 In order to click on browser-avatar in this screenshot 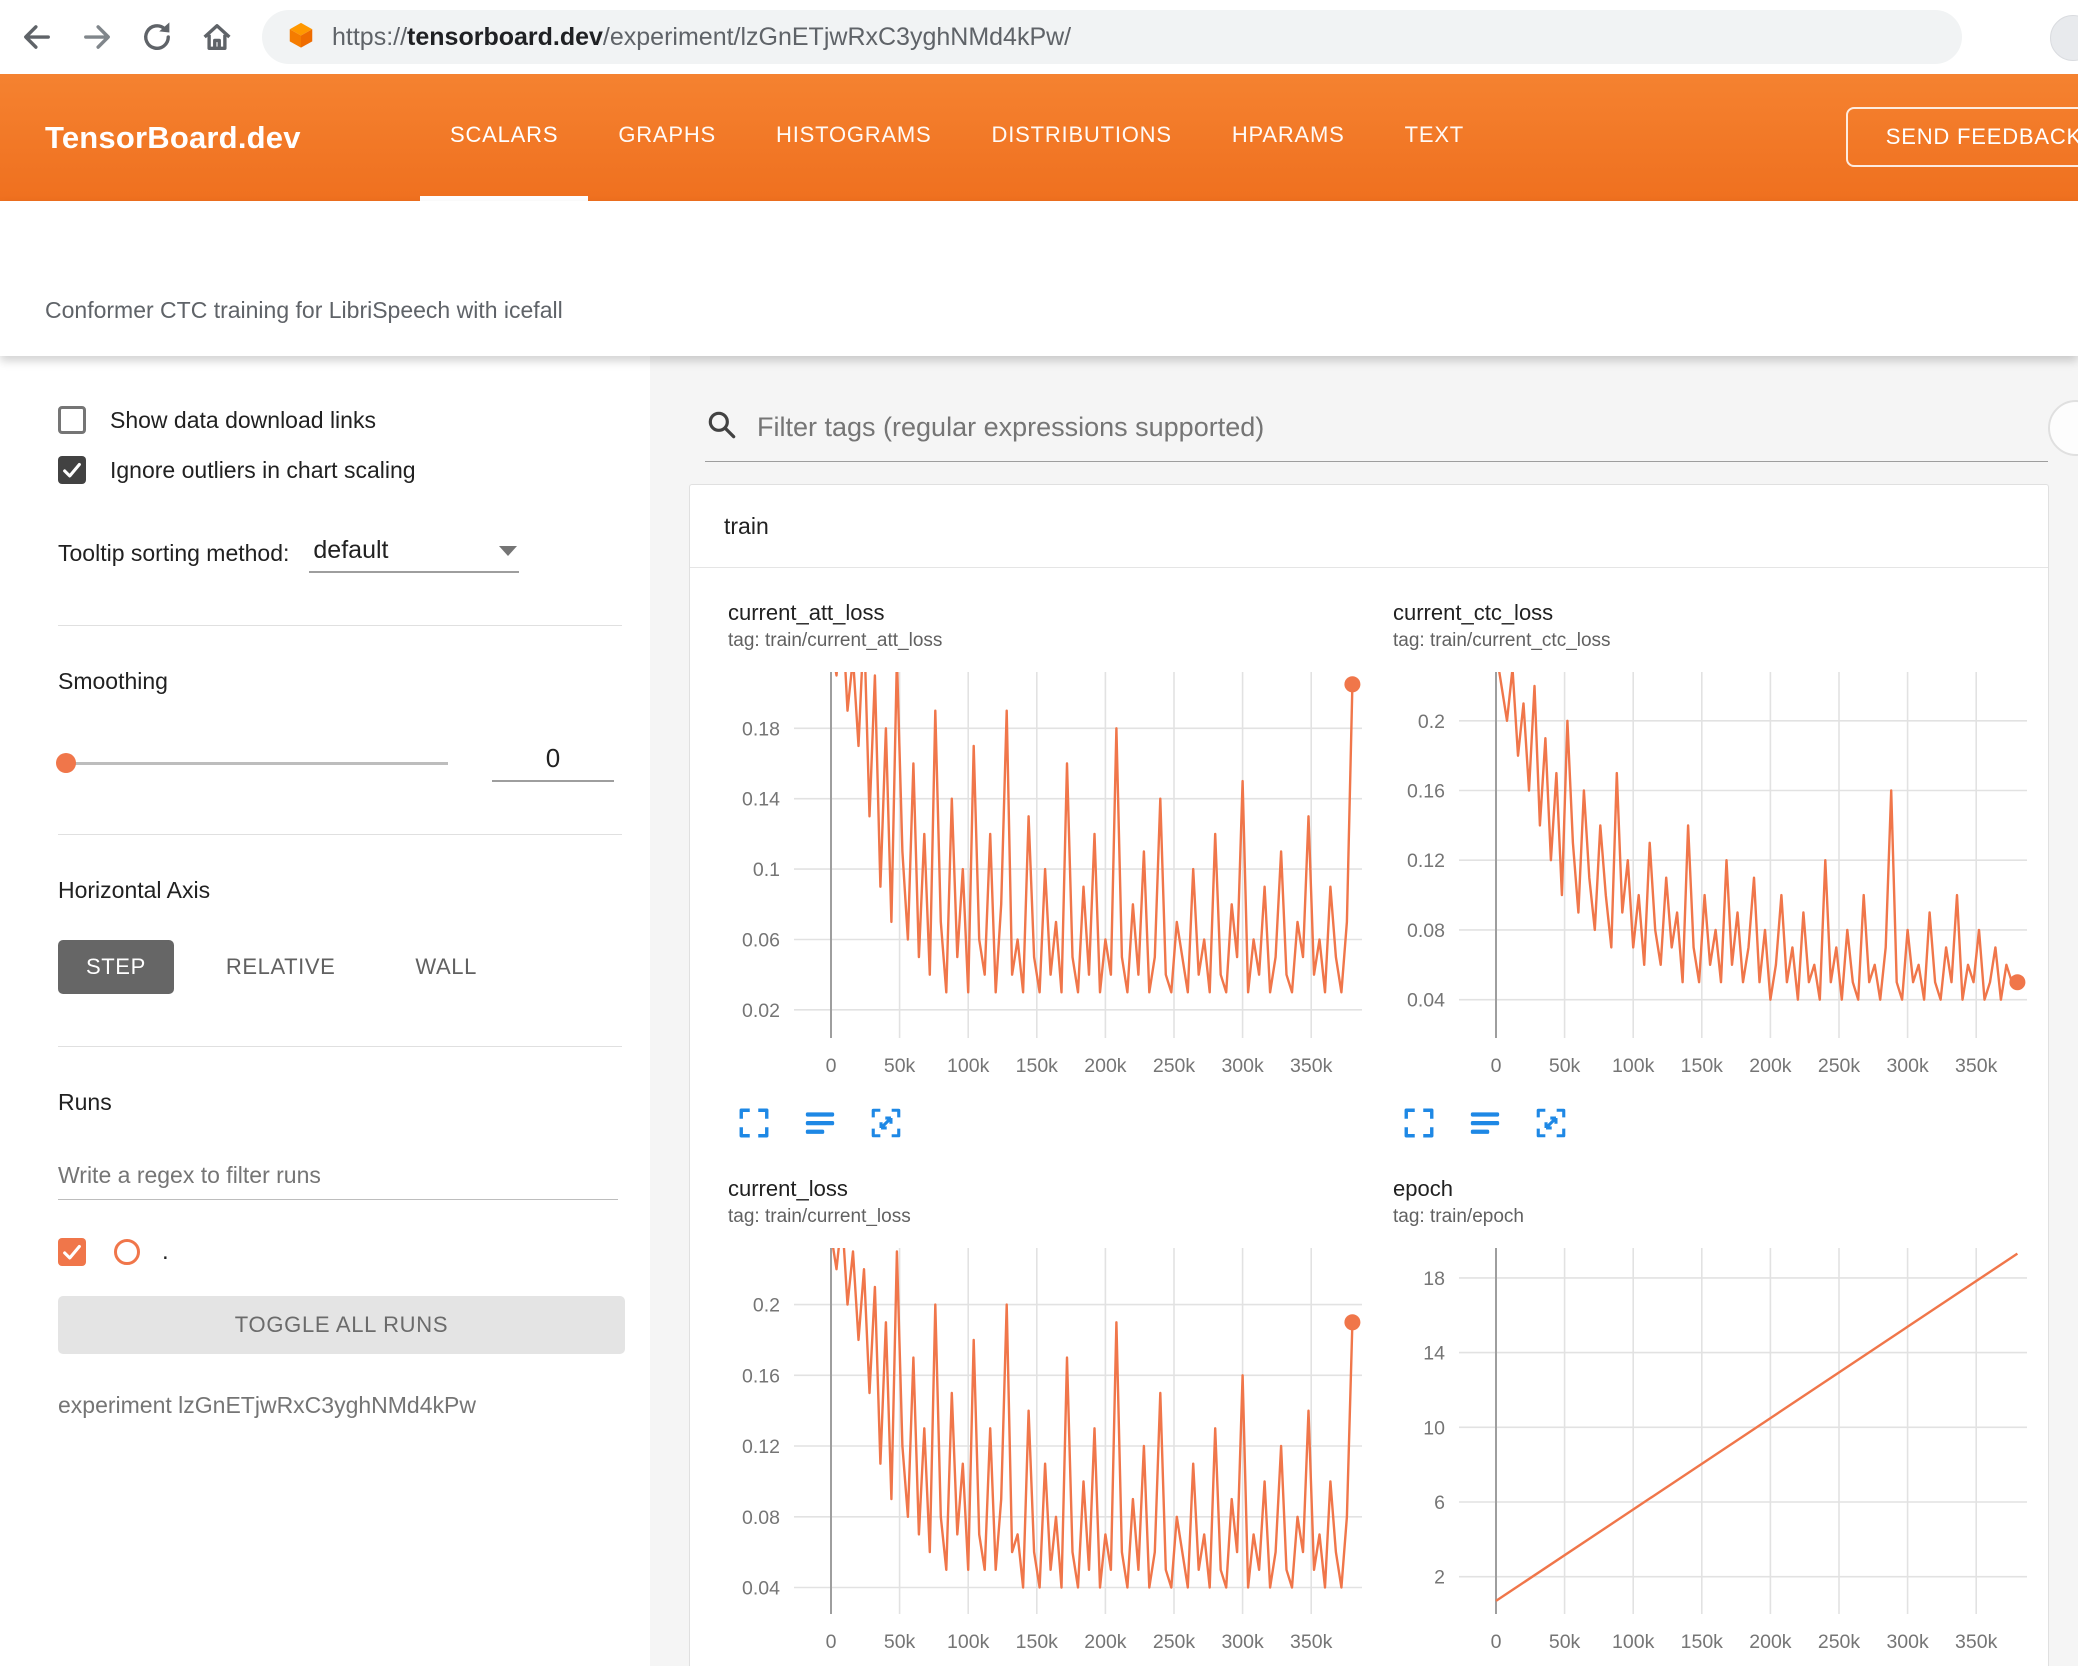, I will do `click(2064, 38)`.